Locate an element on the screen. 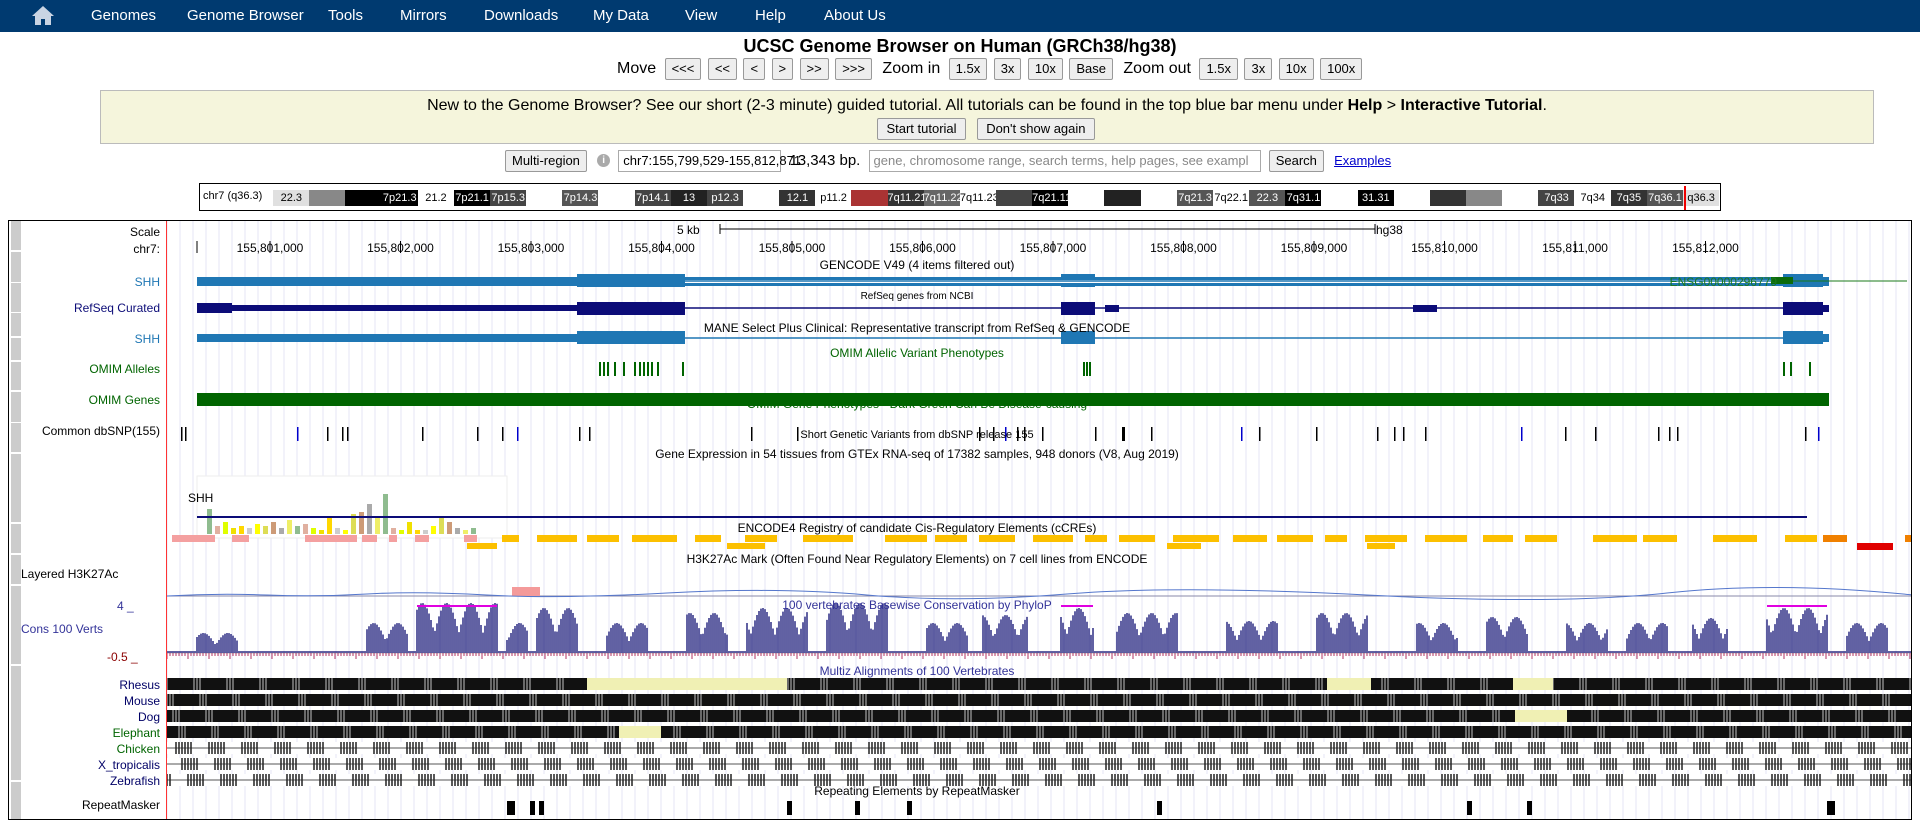  nav-genome-browser: Genome Browser is located at coordinates (245, 16).